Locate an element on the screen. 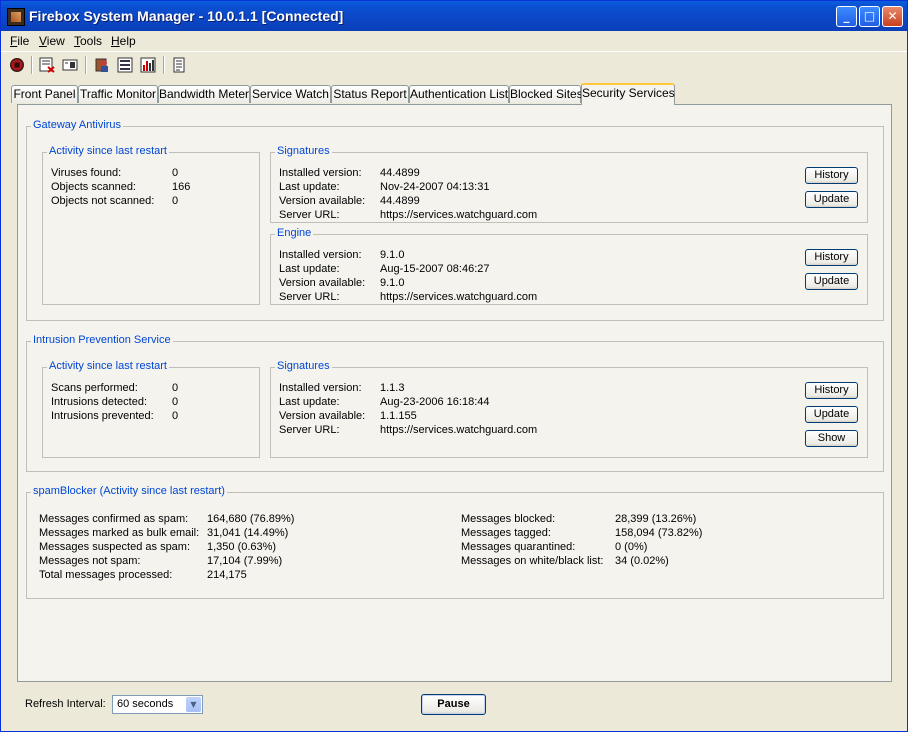 The height and width of the screenshot is (732, 908). objects-scanned-value: 166 is located at coordinates (181, 187).